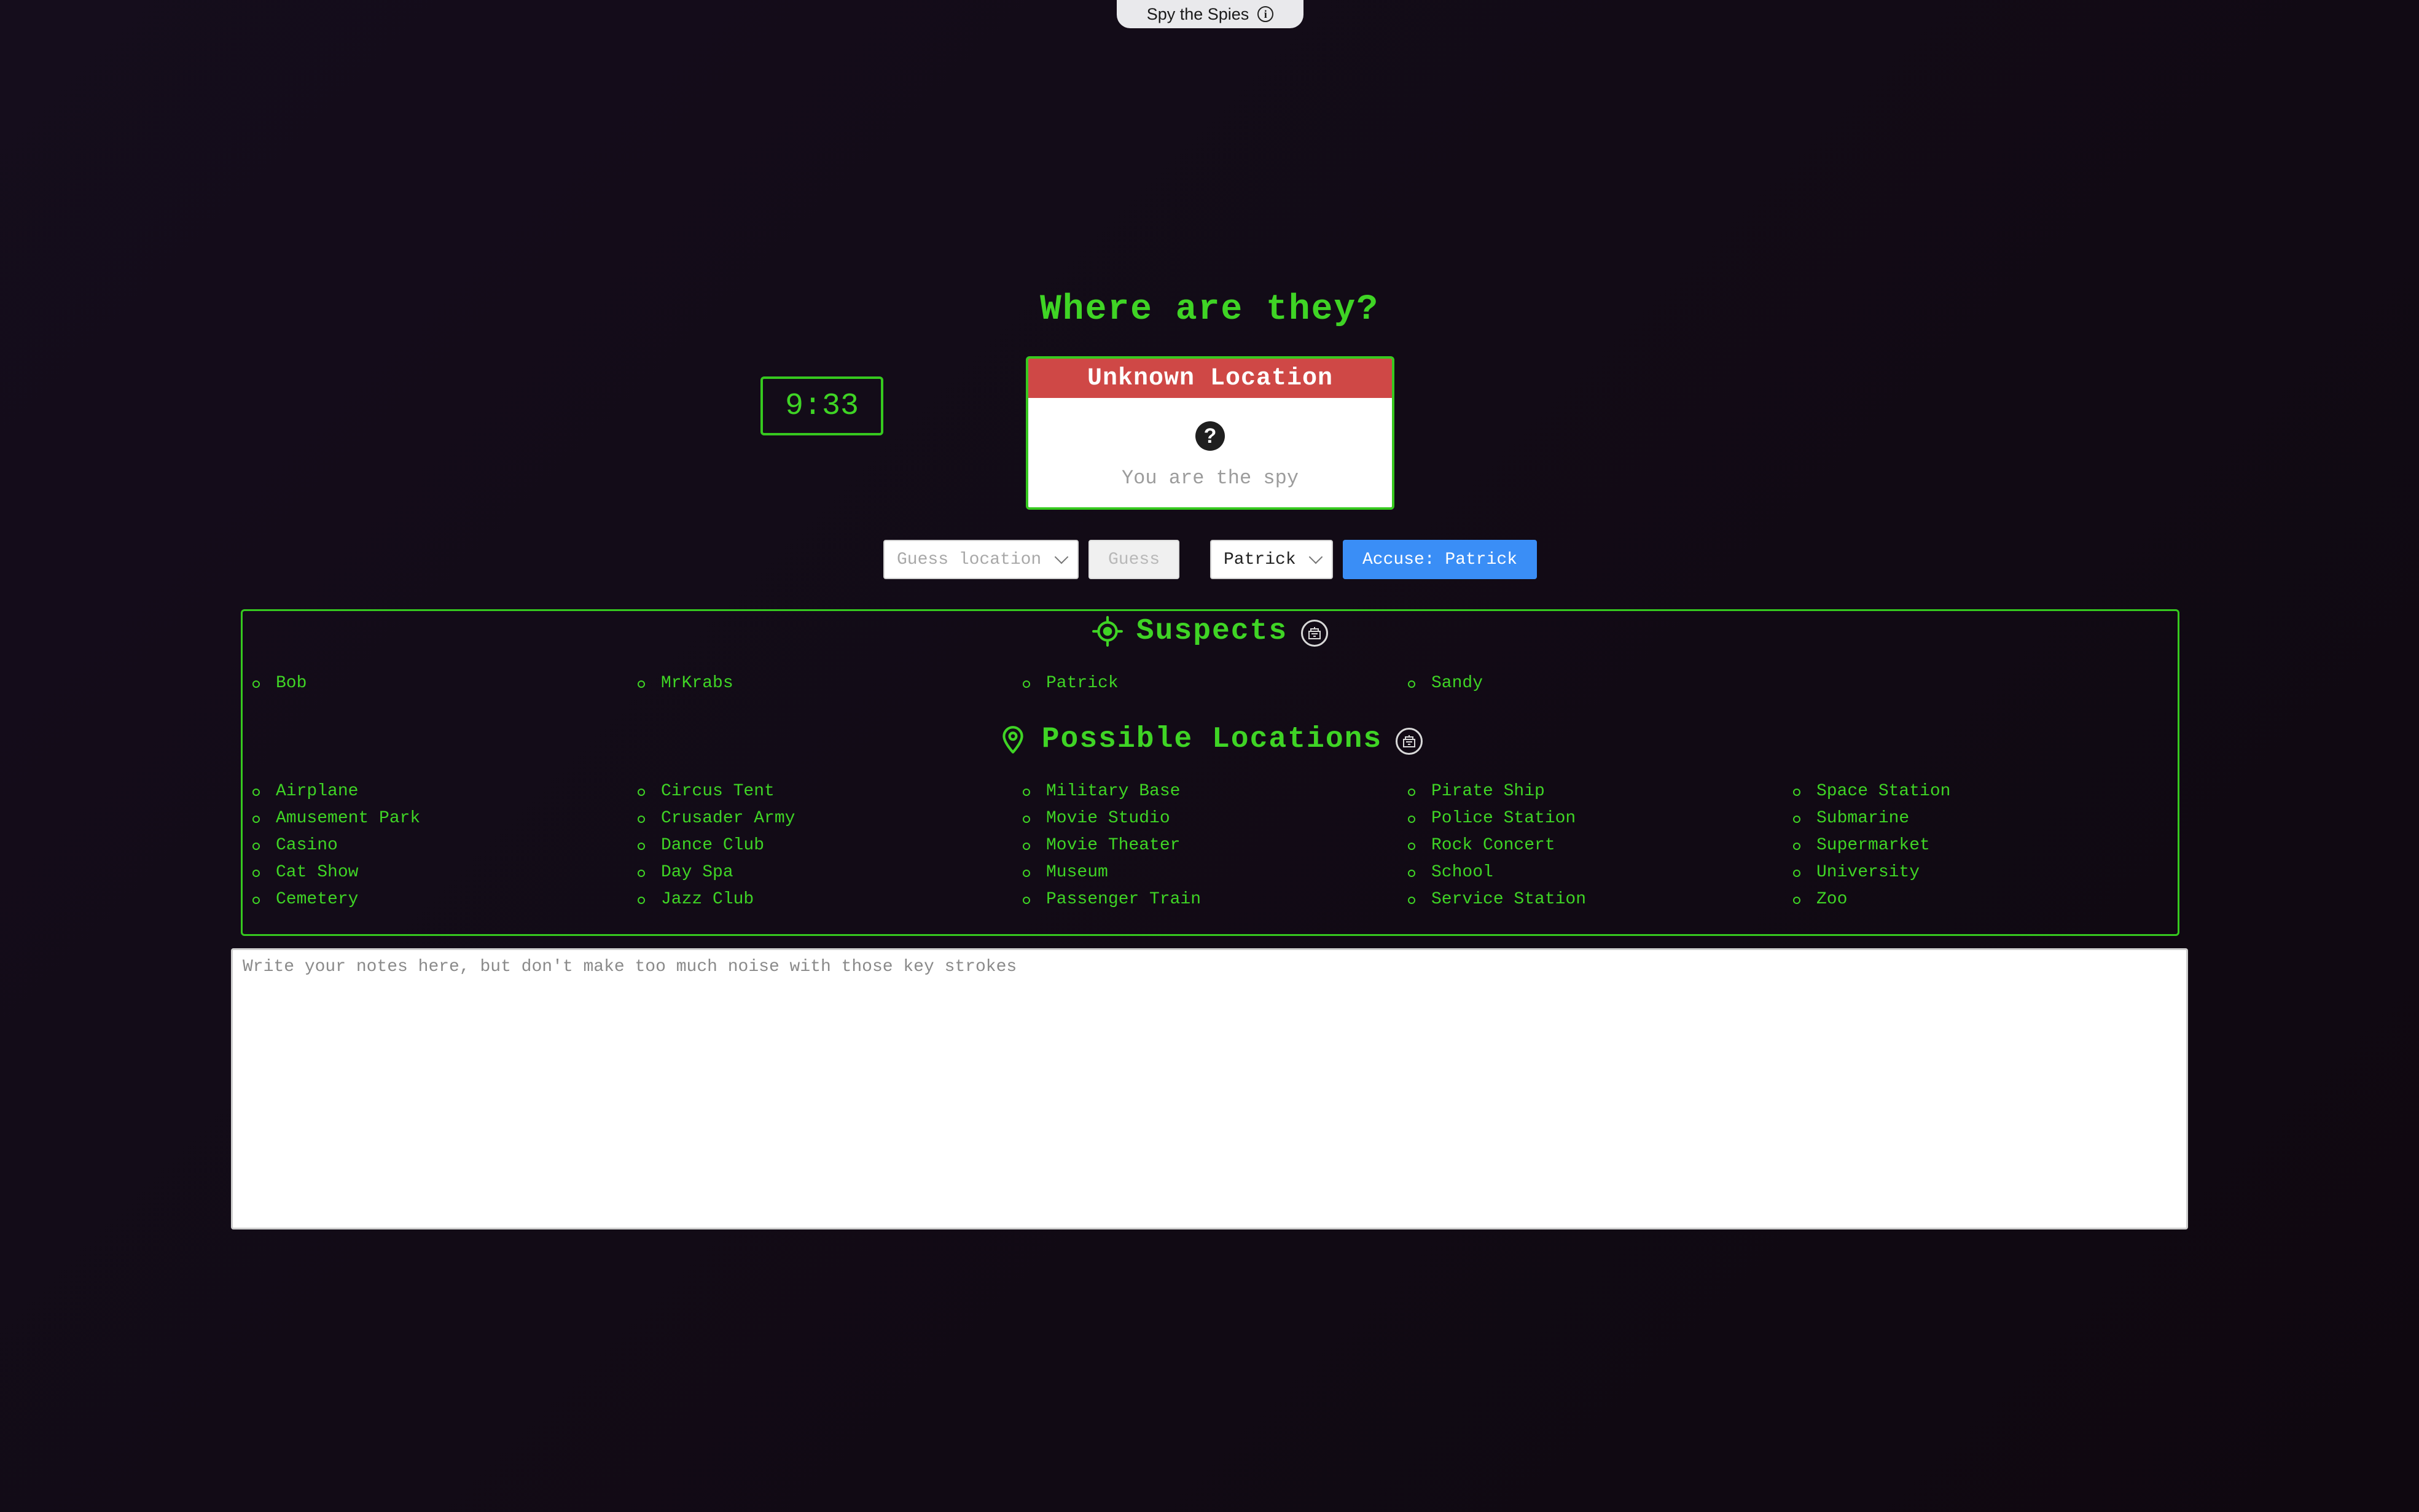 The width and height of the screenshot is (2419, 1512). I want to click on suspect-item: Patrick, so click(1205, 684).